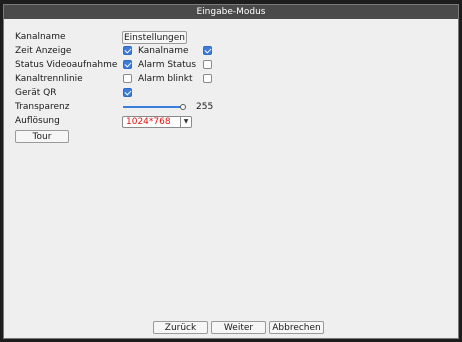 This screenshot has height=342, width=462. I want to click on aufloesung-label: Auflösung, so click(37, 121).